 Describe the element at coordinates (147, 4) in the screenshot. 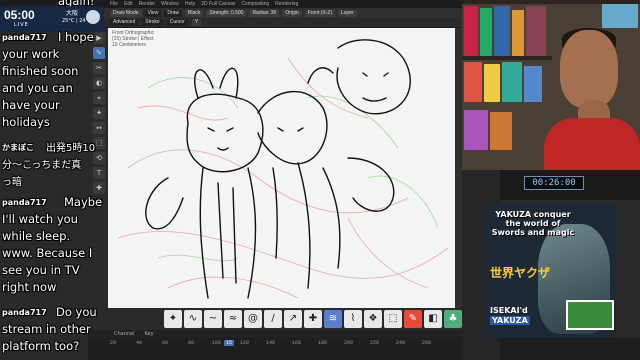

I see `menu-render: Render` at that location.